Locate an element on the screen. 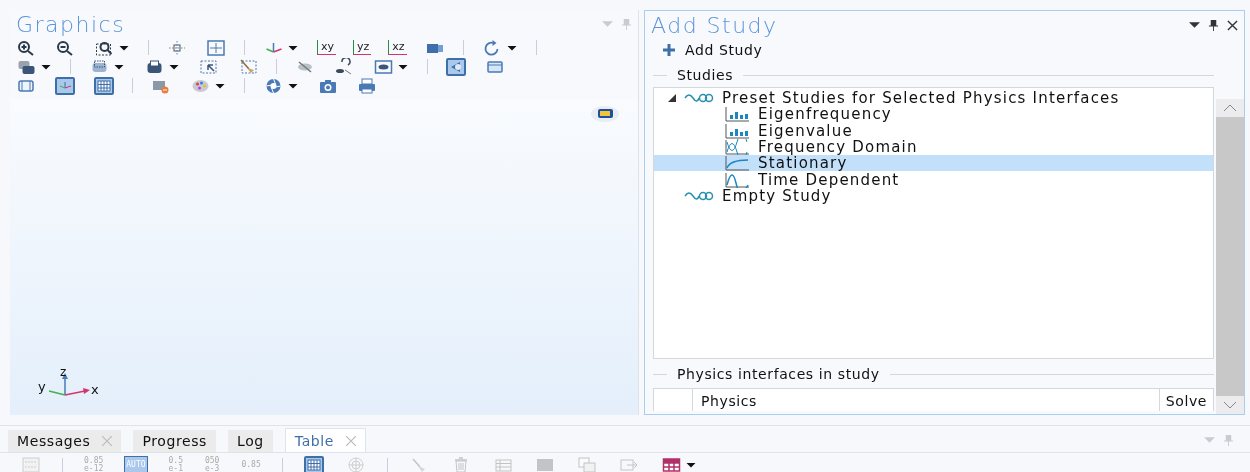 The image size is (1250, 472). pin-icon is located at coordinates (1213, 25).